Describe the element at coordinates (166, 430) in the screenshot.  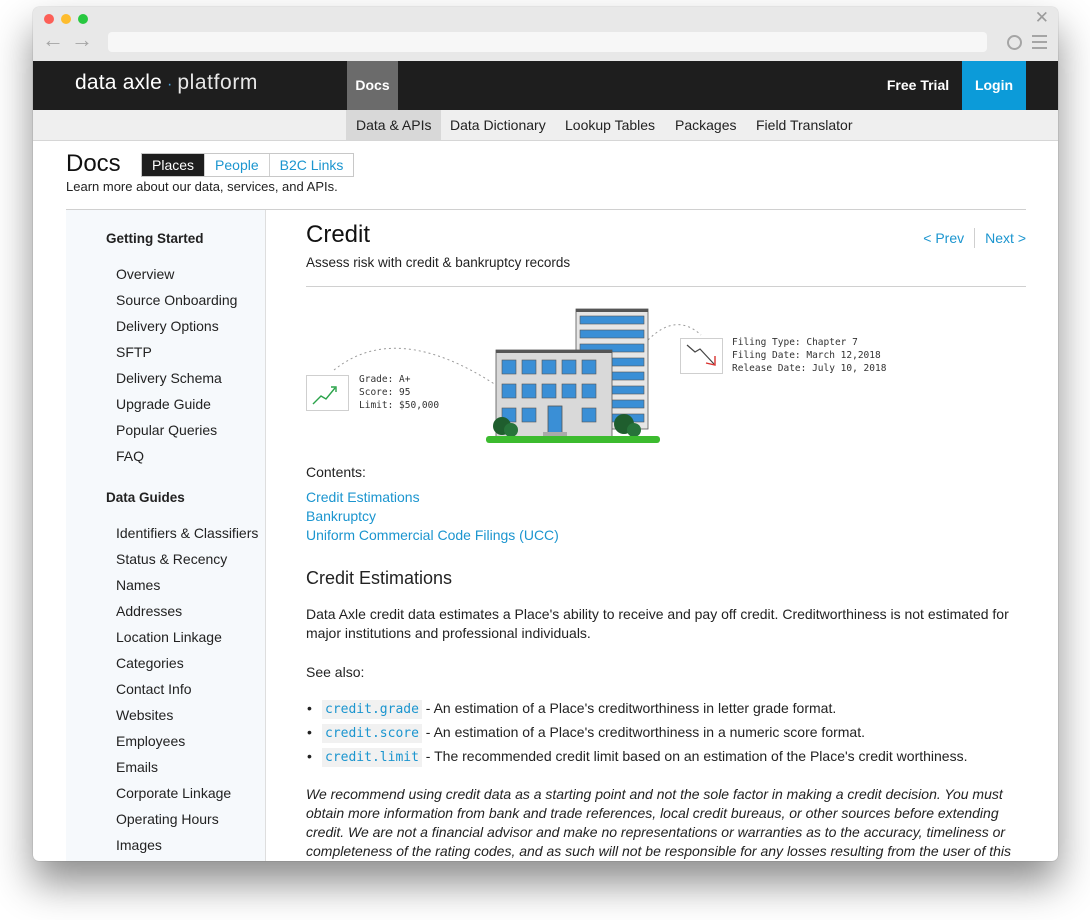
I see `sidebar-item-popular-queries: Popular Queries` at that location.